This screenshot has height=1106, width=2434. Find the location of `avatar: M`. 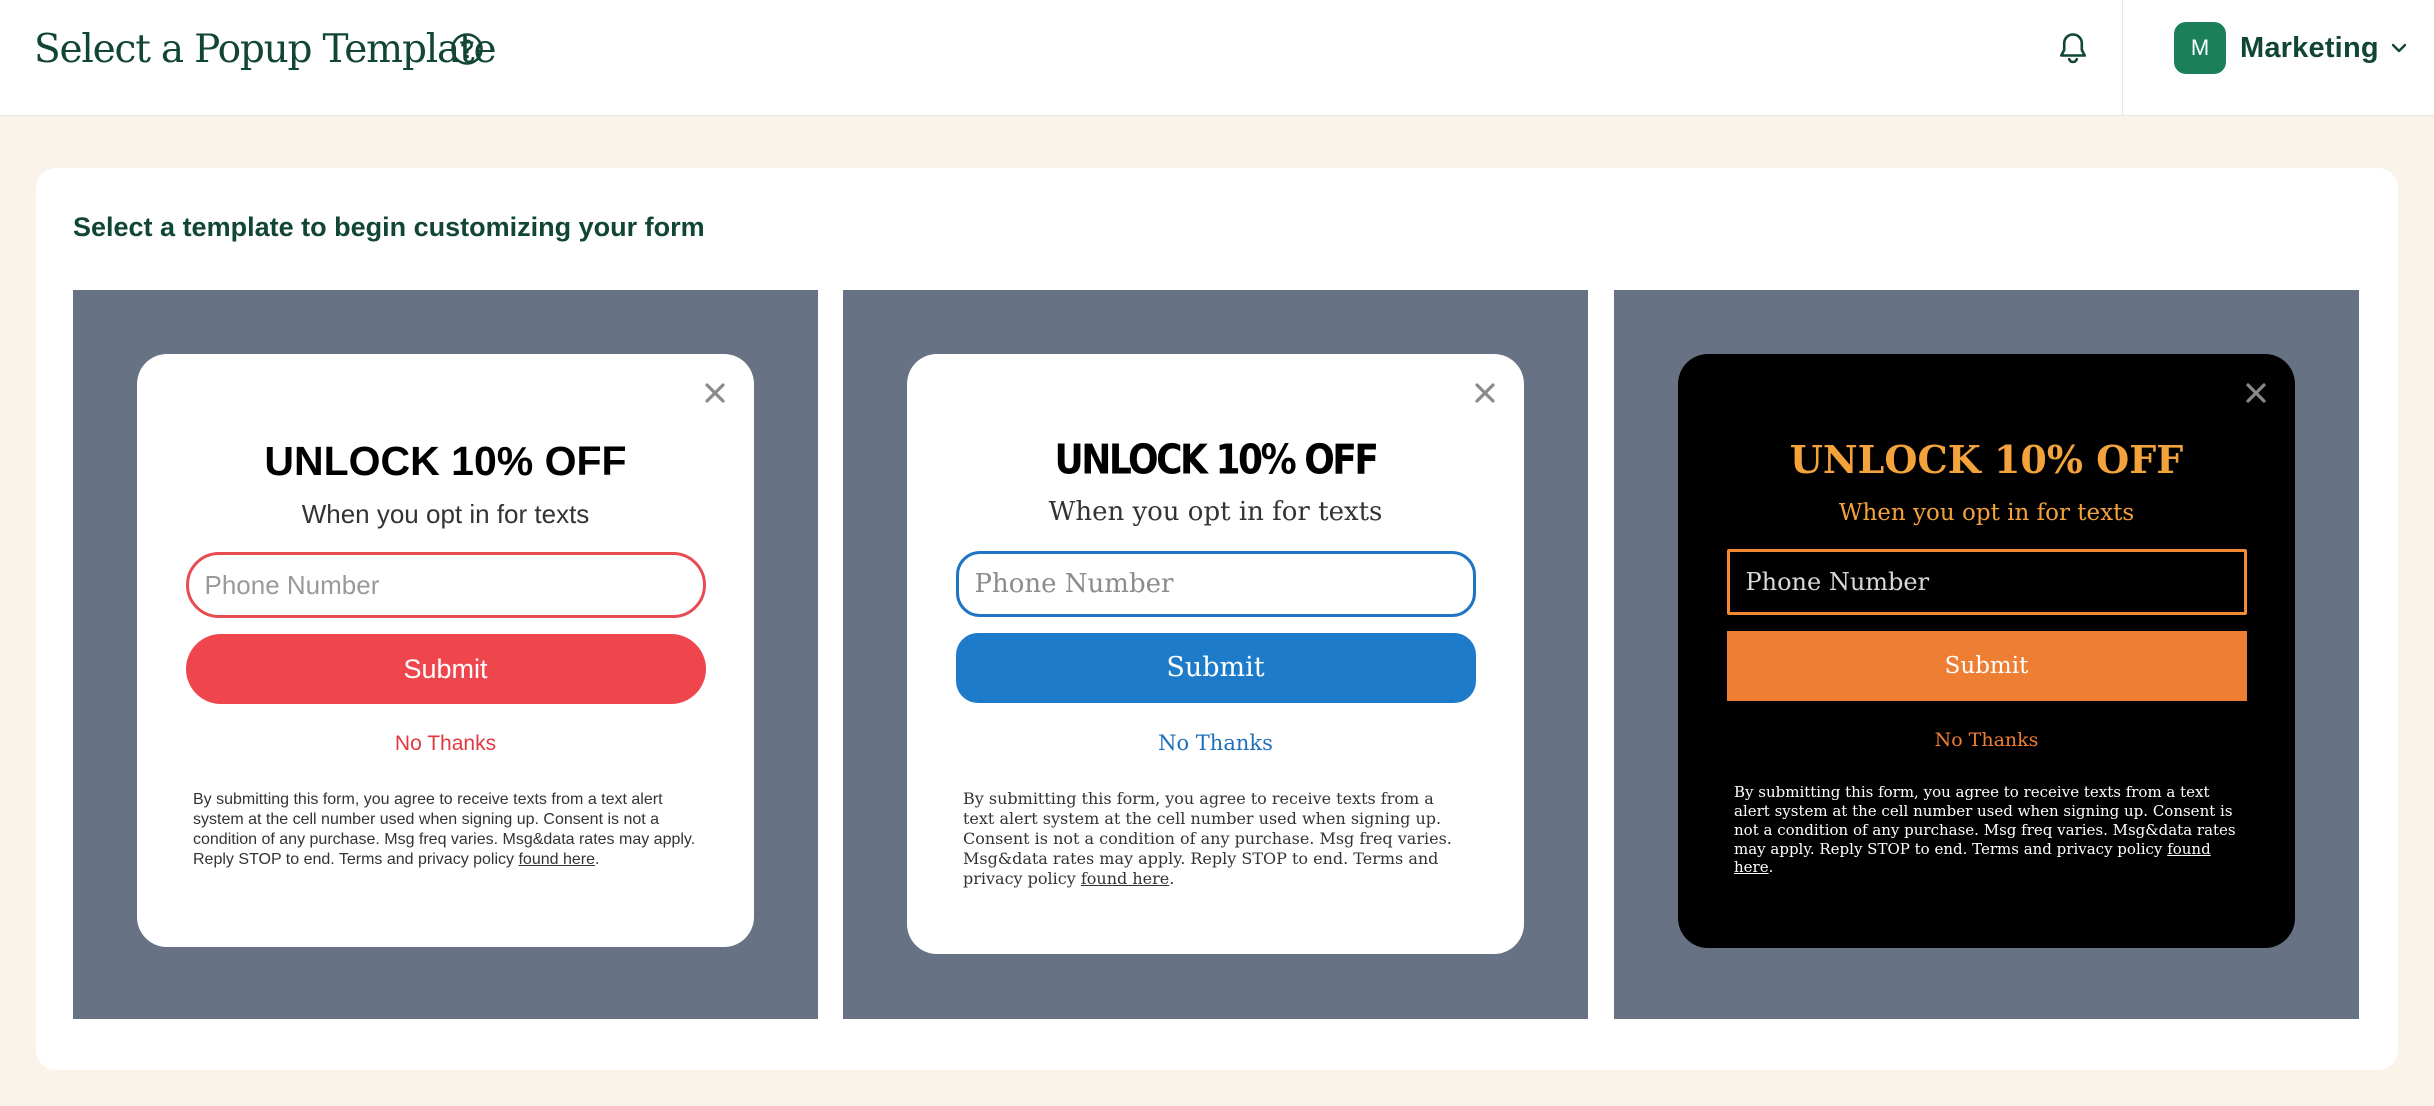

avatar: M is located at coordinates (2200, 48).